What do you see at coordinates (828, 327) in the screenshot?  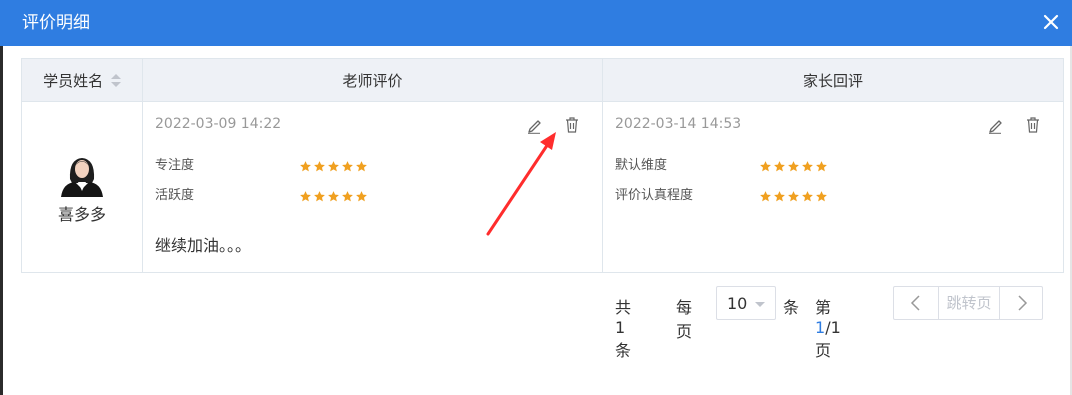 I see `page-indicator: 第1/1页` at bounding box center [828, 327].